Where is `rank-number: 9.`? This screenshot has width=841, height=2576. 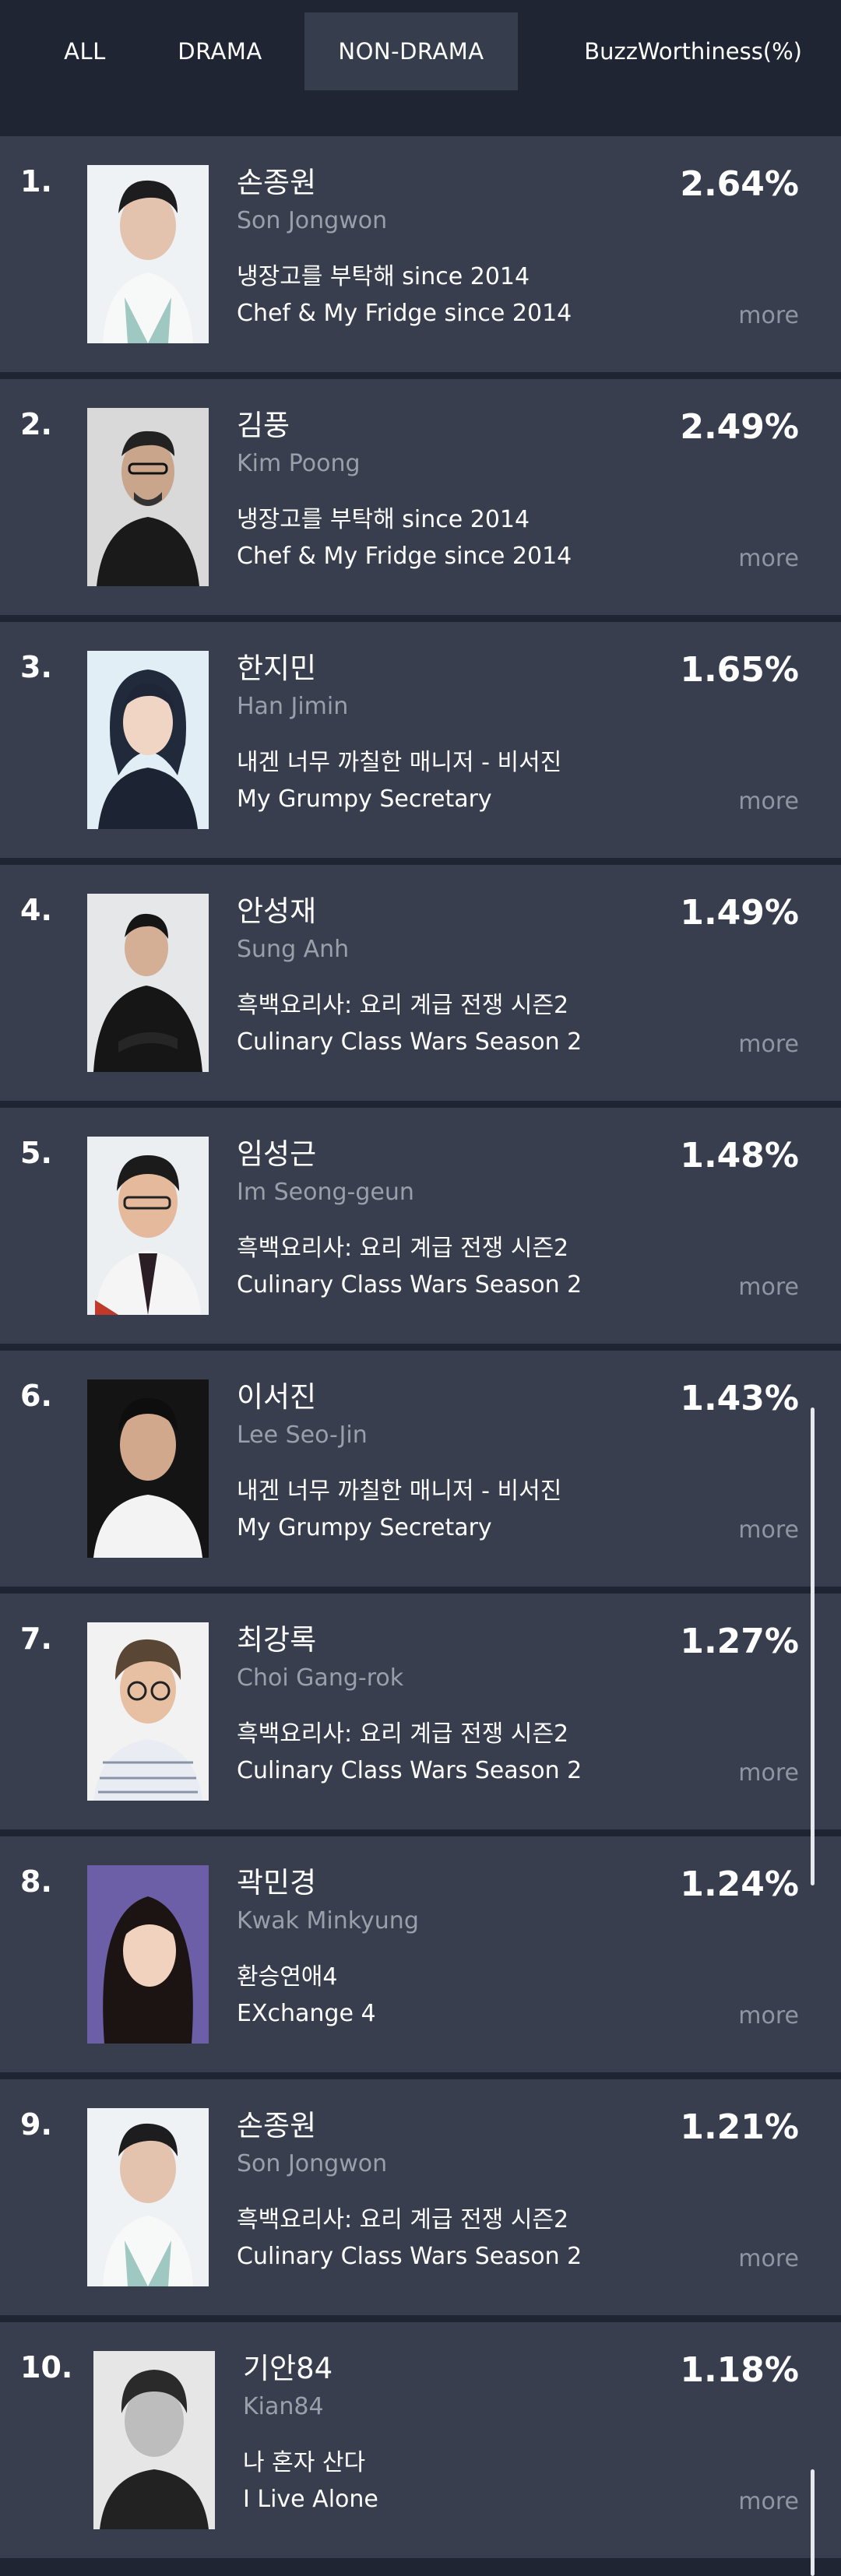 rank-number: 9. is located at coordinates (36, 2125).